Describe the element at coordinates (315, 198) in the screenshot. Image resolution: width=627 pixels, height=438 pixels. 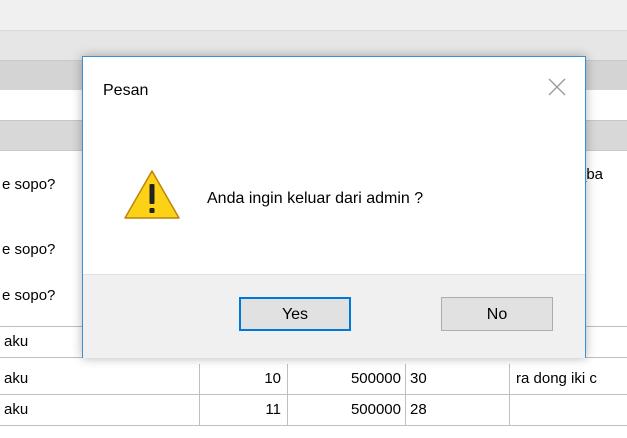
I see `dialog-message: Anda ingin keluar dari admin ?` at that location.